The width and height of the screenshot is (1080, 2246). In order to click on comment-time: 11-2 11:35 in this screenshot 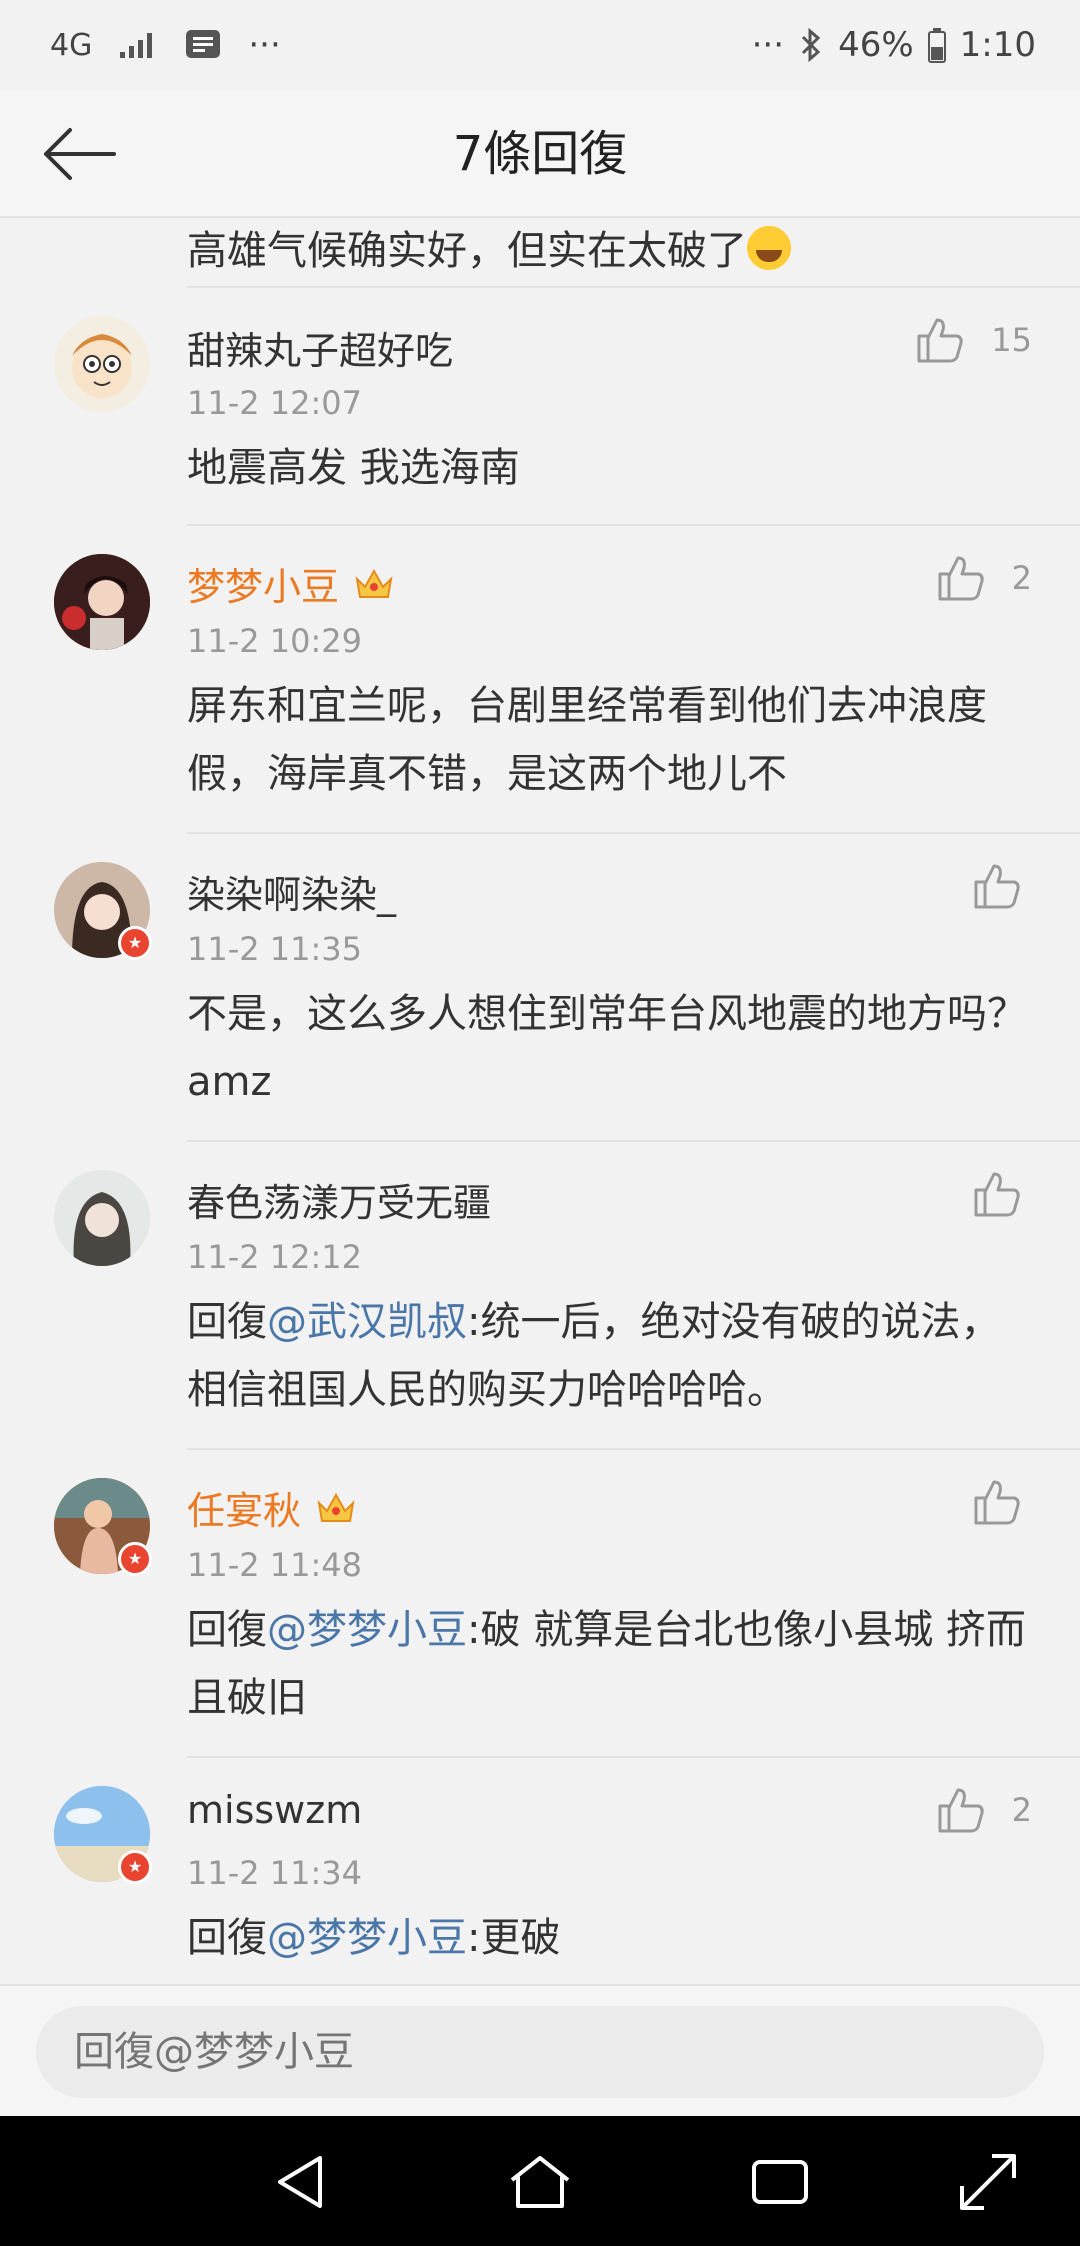, I will do `click(275, 949)`.